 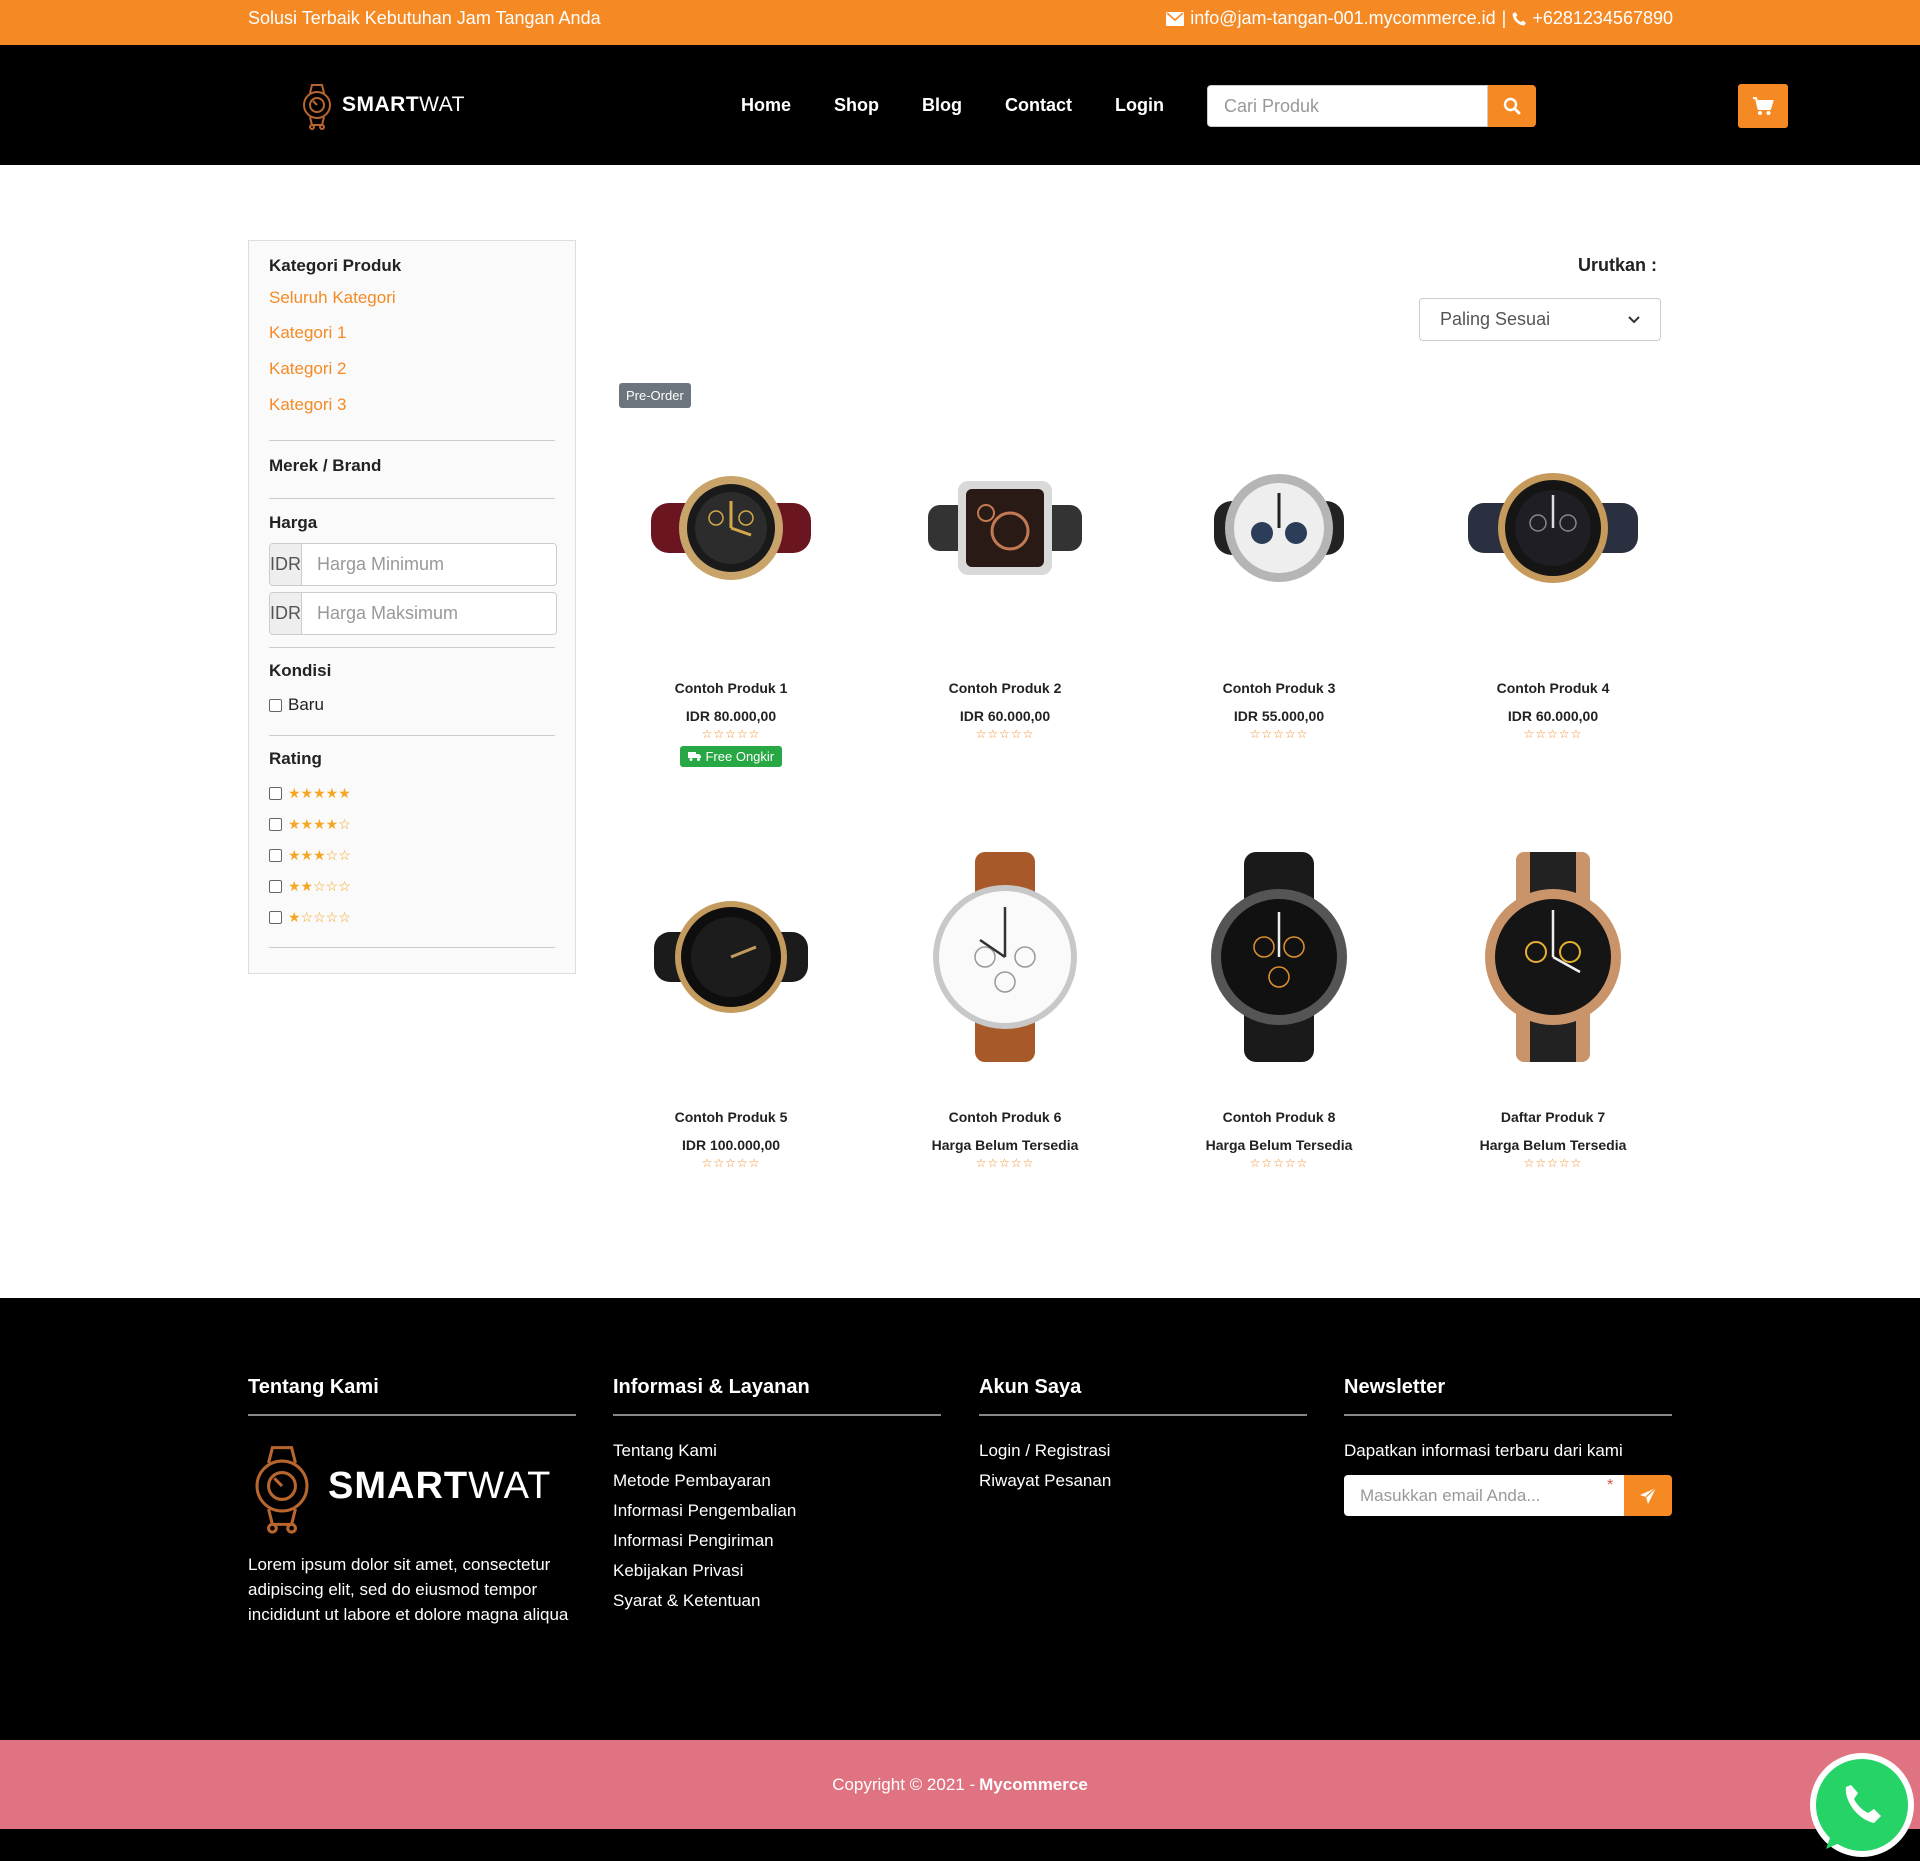 I want to click on condition-new-checkbox, so click(x=275, y=705).